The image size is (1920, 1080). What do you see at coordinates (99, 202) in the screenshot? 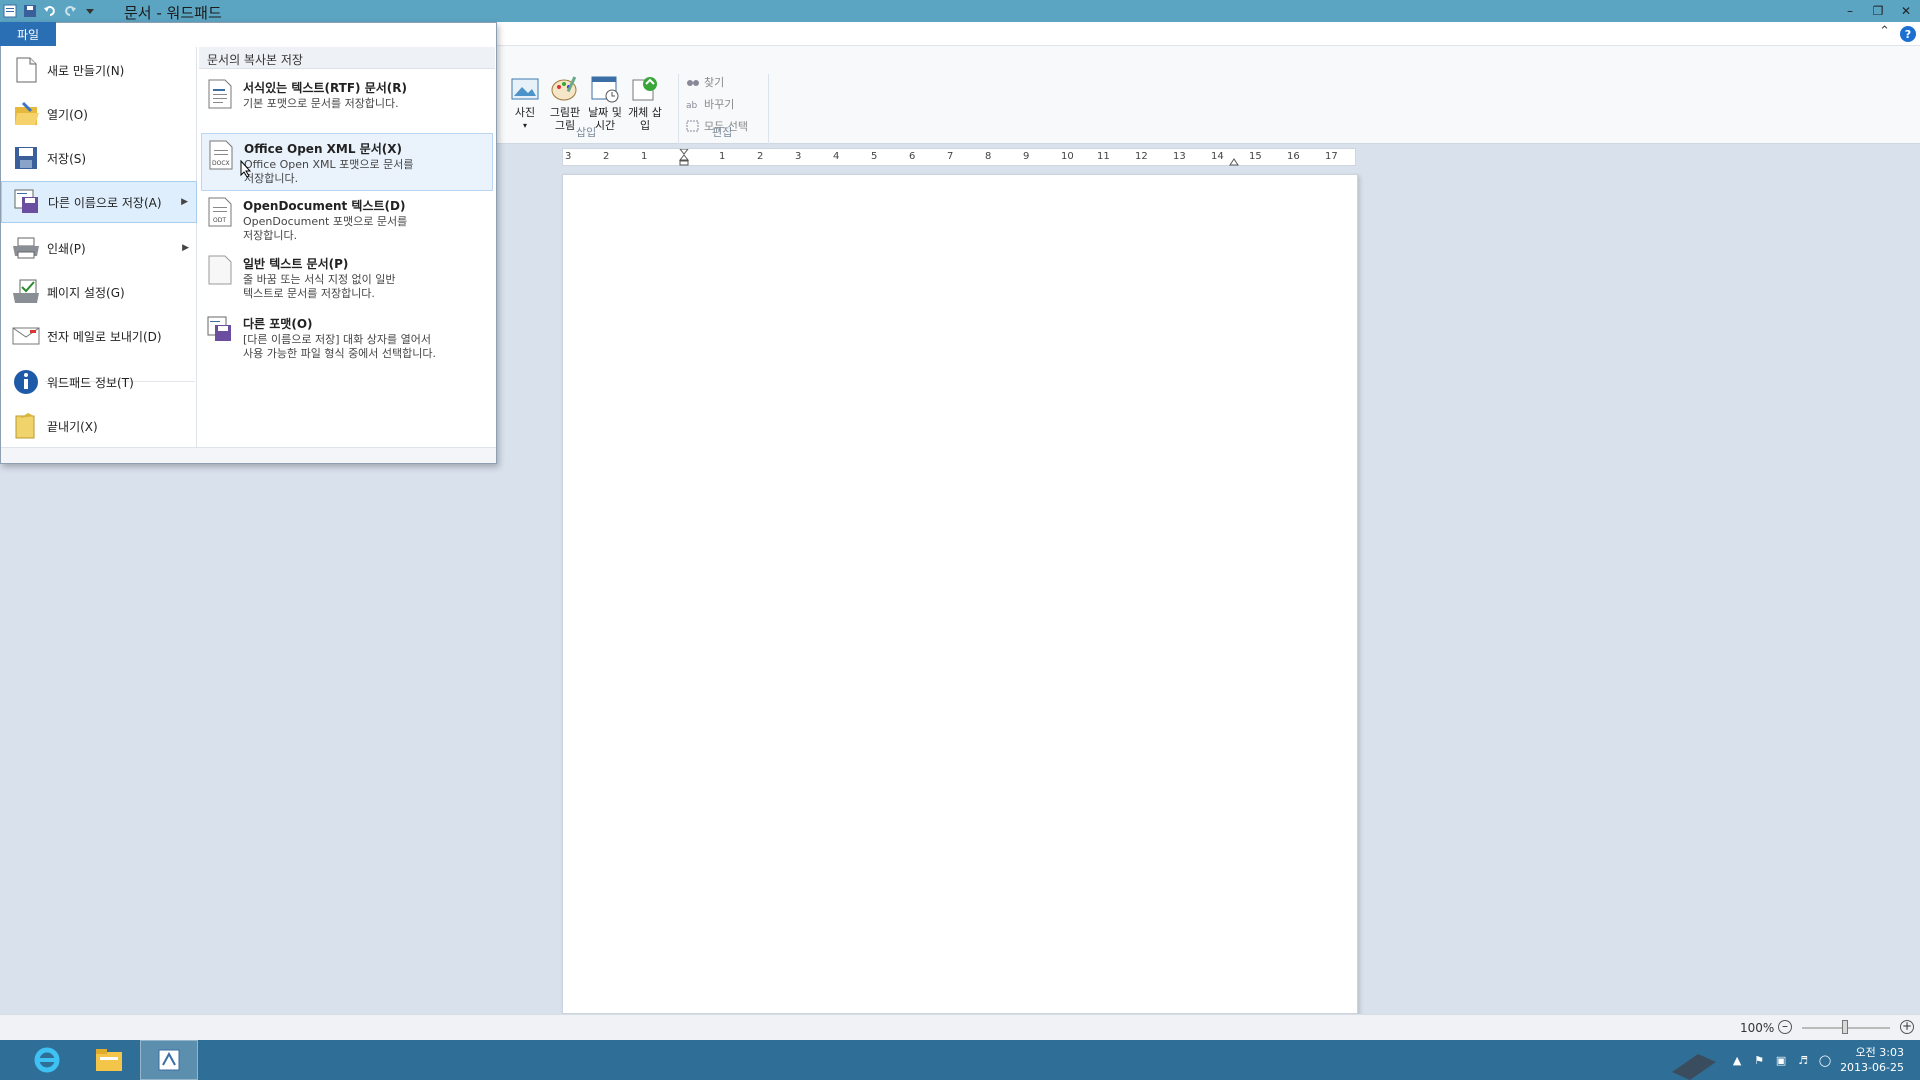
I see `menu-item-save-as: 다른 이름으로 저장(A) ▶` at bounding box center [99, 202].